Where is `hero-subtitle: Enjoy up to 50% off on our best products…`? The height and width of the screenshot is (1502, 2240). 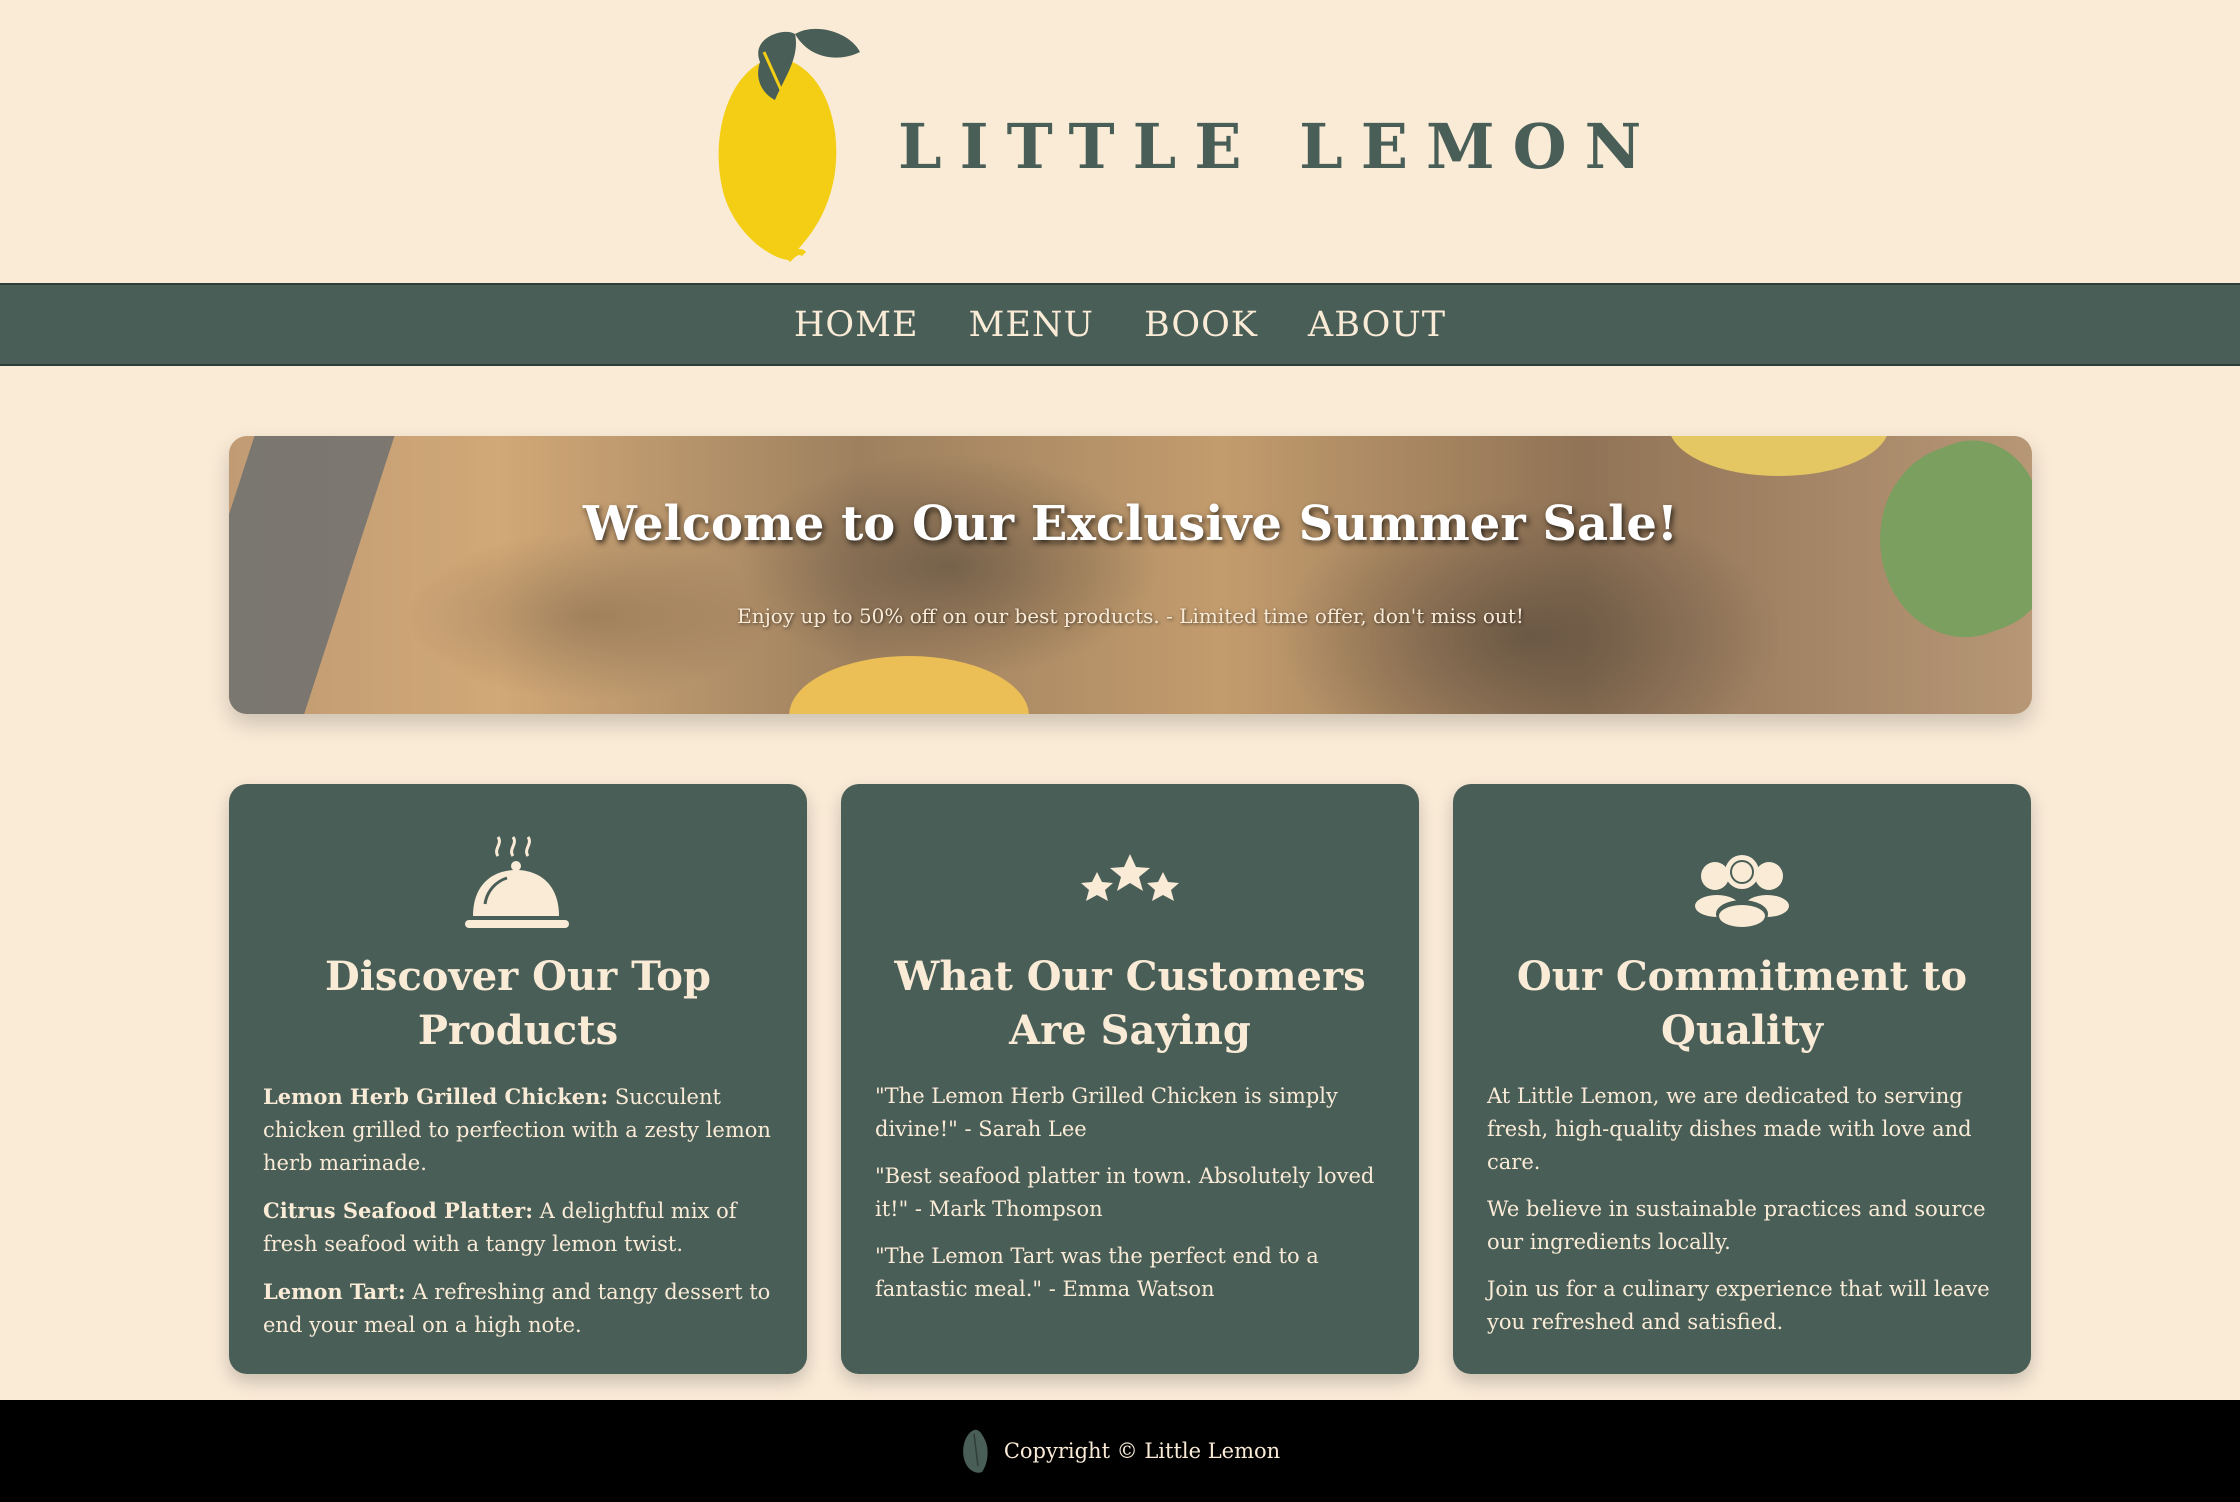 hero-subtitle: Enjoy up to 50% off on our best products… is located at coordinates (1130, 616).